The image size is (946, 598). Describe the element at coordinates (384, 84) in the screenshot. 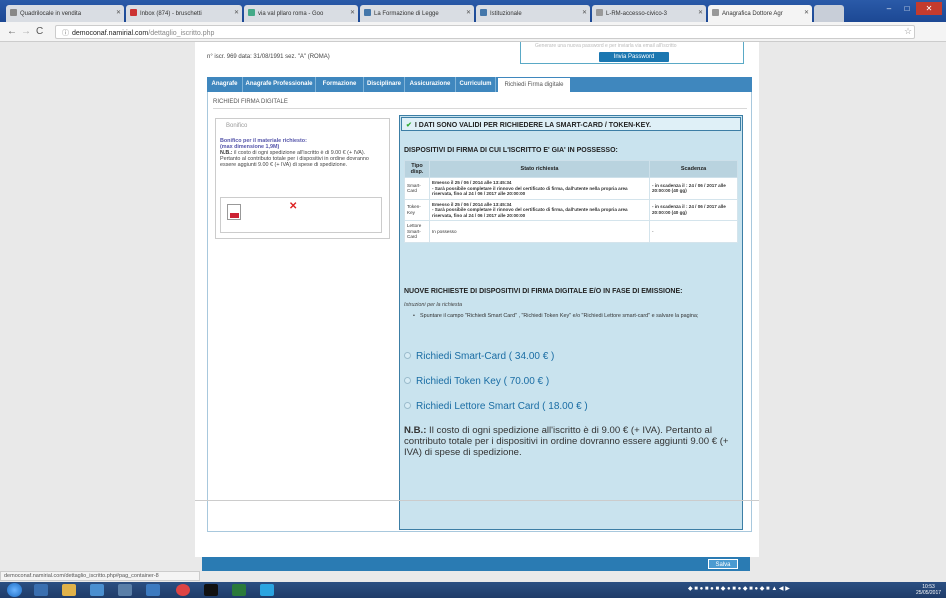

I see `tab-disciplinare: Disciplinare` at that location.